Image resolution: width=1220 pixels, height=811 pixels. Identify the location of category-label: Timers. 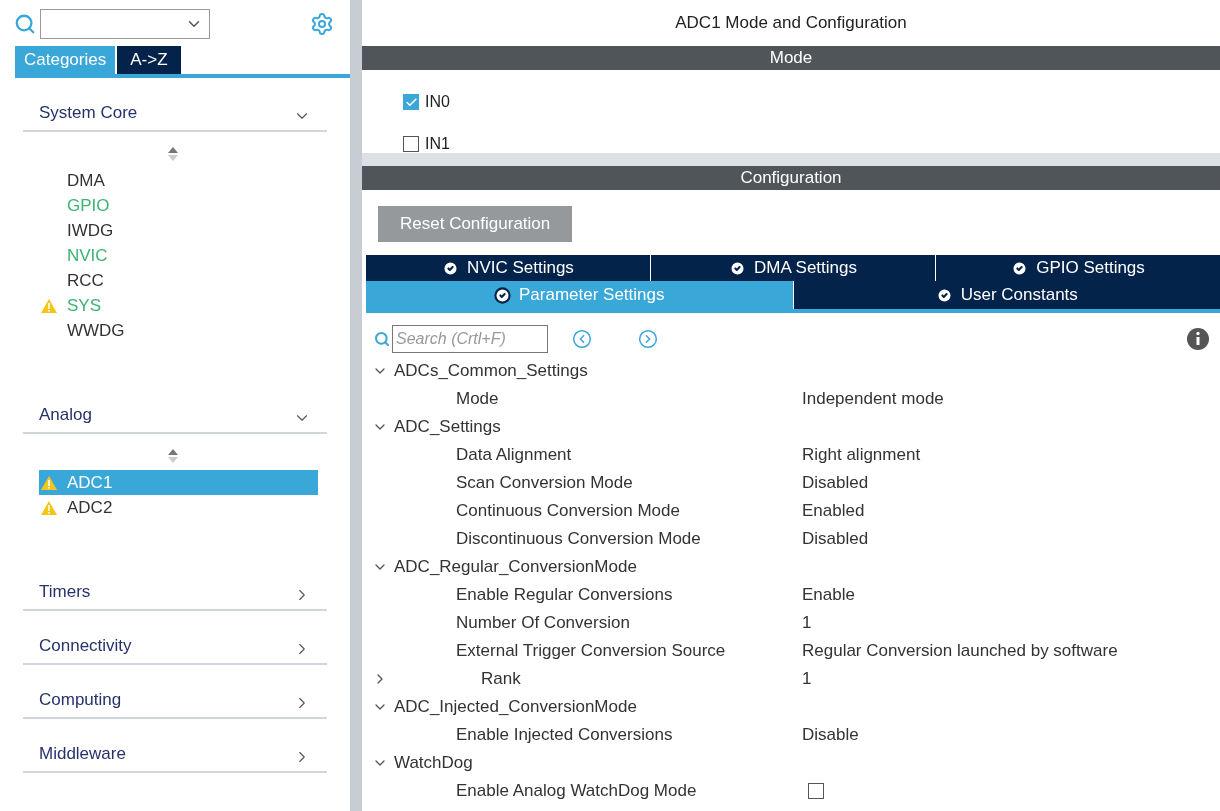
(65, 591).